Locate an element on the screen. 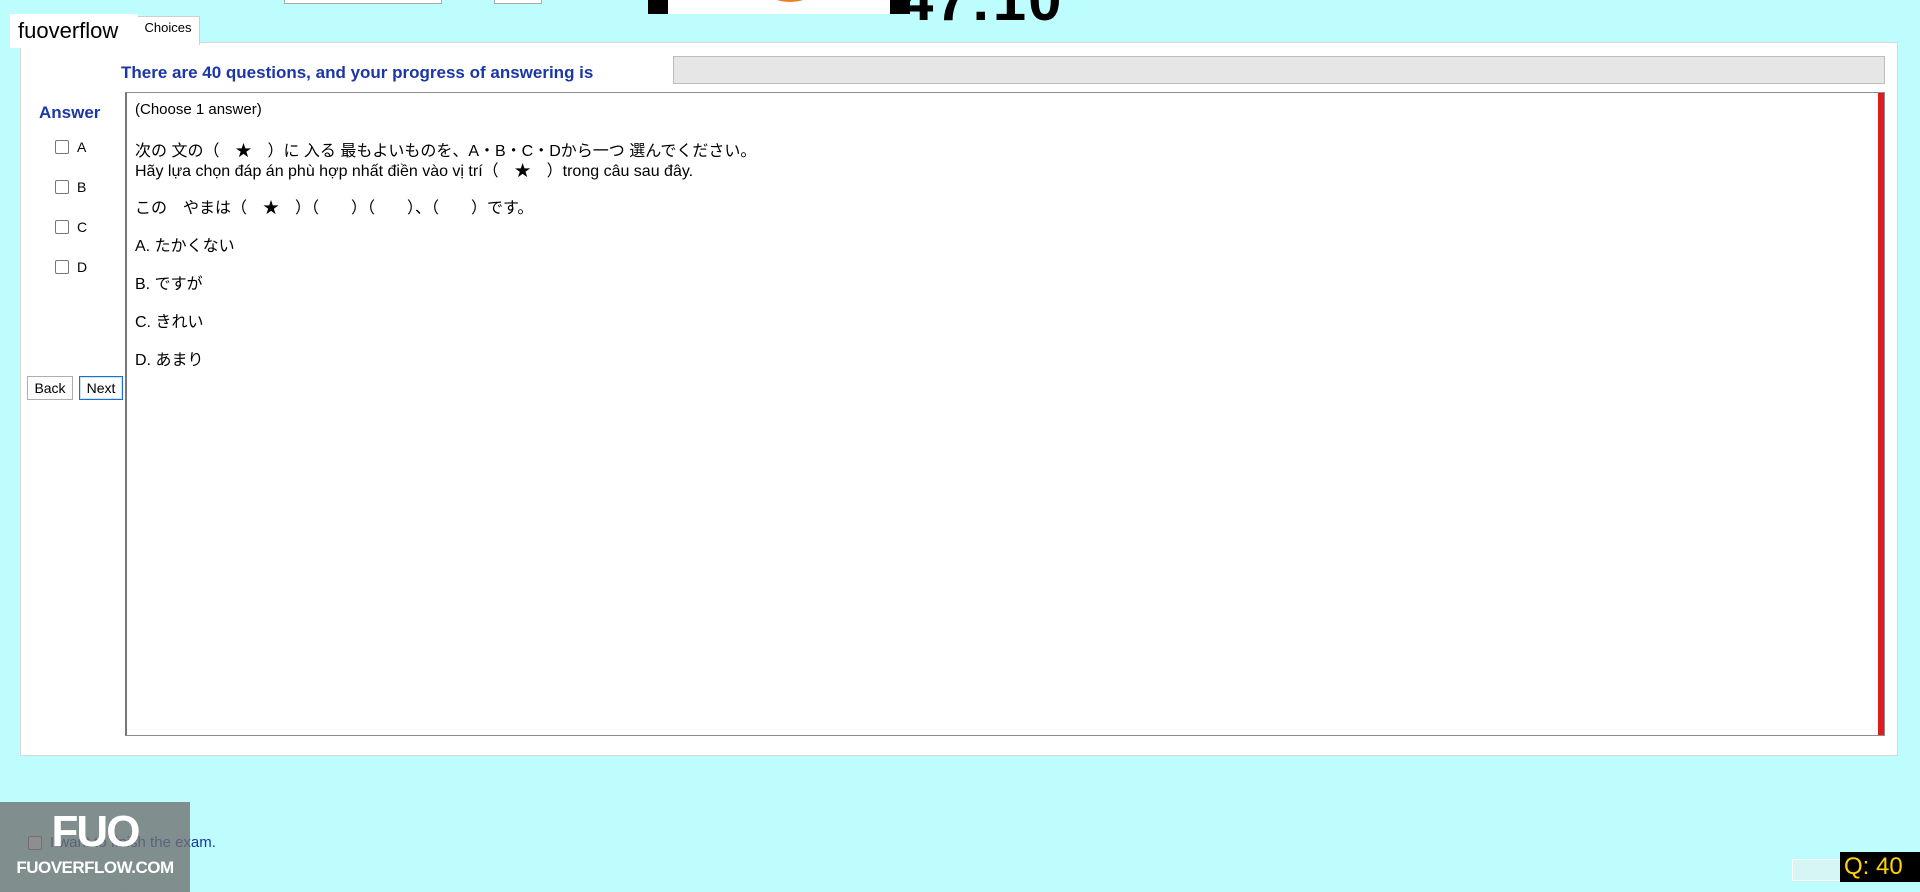 The image size is (1920, 892). question-instruction: (Choose 1 answer) is located at coordinates (198, 109).